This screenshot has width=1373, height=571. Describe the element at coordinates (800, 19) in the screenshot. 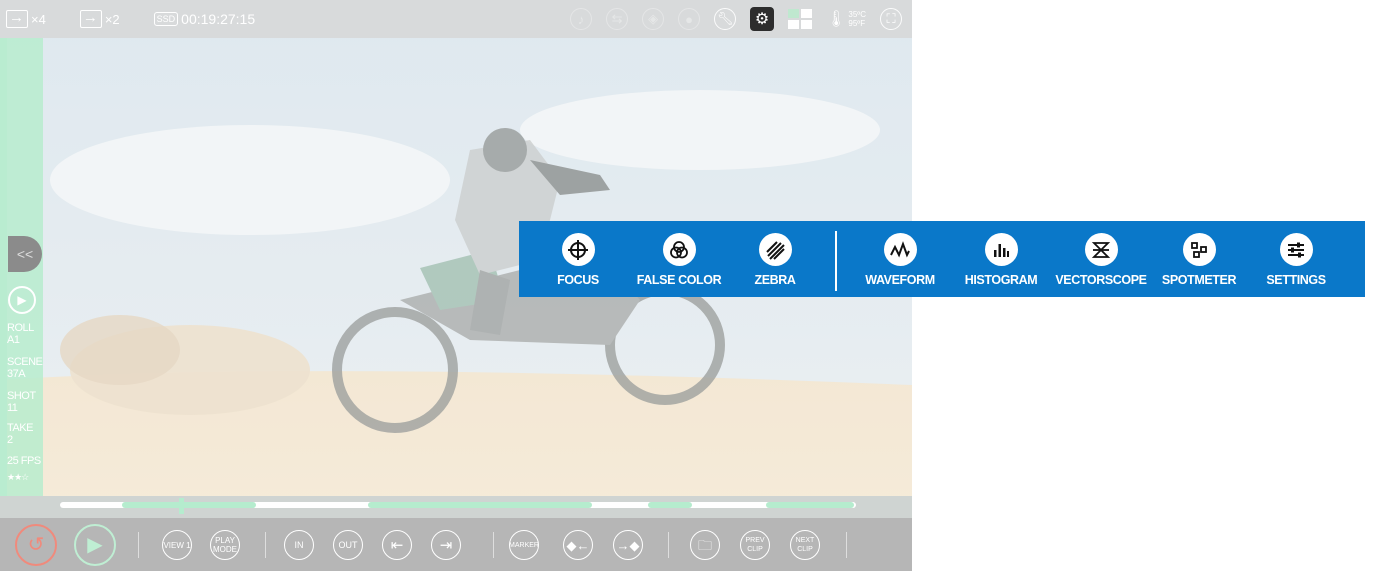

I see `layout-grid-icon` at that location.